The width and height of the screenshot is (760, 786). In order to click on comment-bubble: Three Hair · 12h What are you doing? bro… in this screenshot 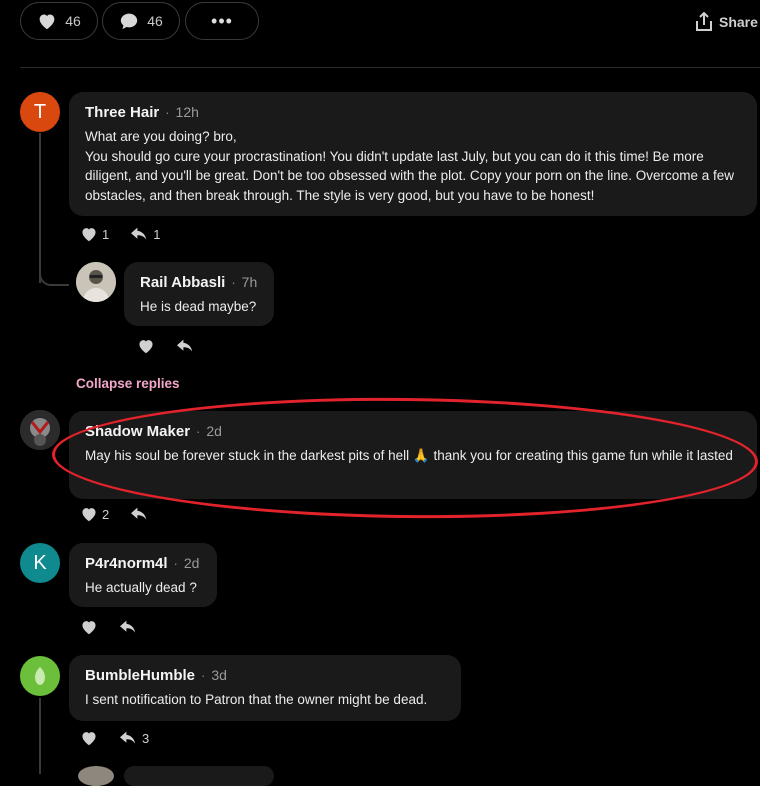, I will do `click(413, 154)`.